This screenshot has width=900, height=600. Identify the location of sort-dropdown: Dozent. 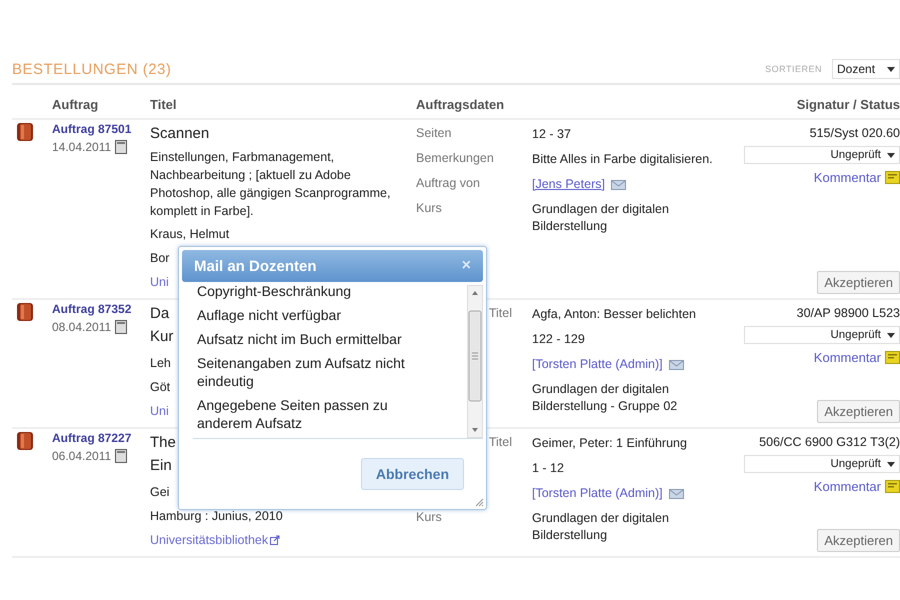
(866, 69).